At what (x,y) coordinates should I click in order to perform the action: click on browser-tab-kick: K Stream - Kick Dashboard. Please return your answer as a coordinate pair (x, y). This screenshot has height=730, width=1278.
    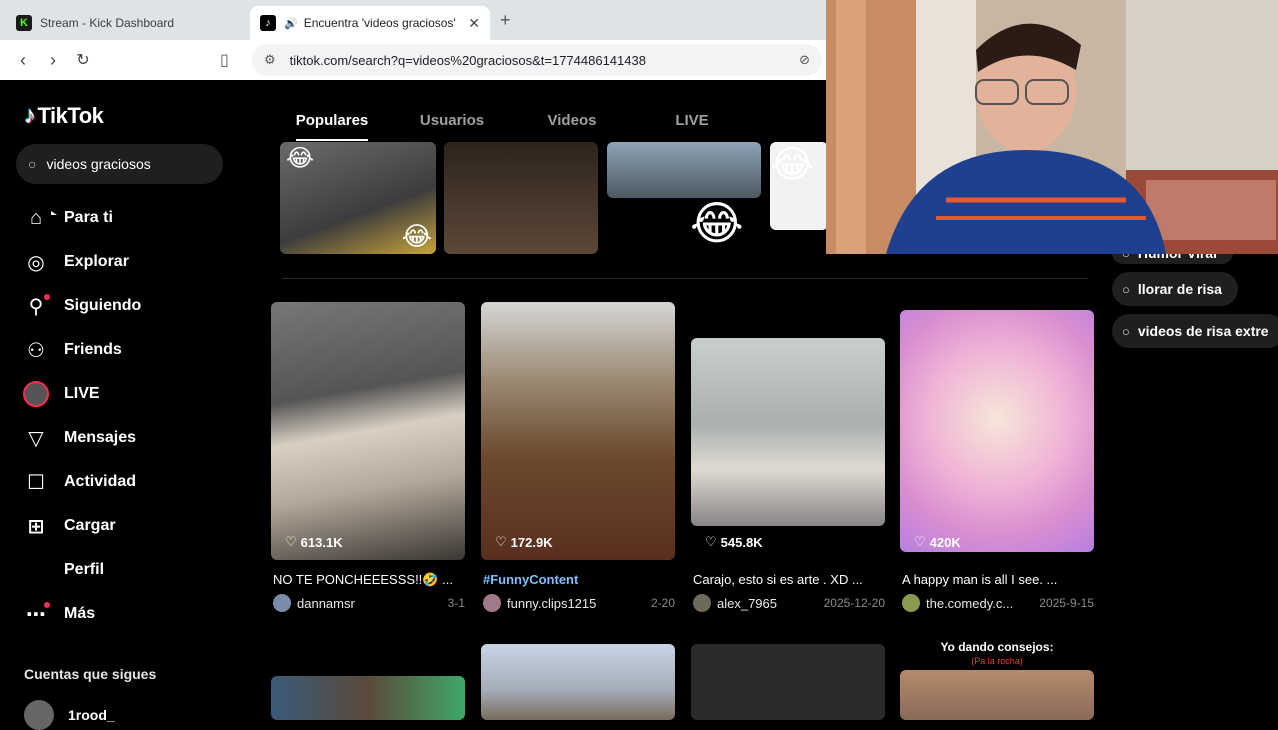
    Looking at the image, I should click on (126, 23).